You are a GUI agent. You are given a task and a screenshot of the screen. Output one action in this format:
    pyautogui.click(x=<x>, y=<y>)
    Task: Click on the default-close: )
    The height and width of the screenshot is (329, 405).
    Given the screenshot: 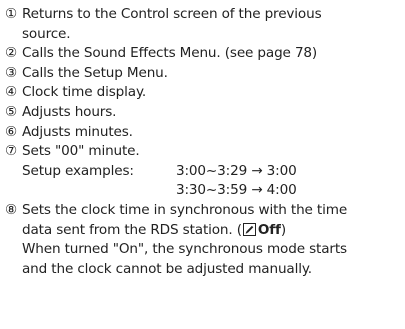 What is the action you would take?
    pyautogui.click(x=283, y=229)
    